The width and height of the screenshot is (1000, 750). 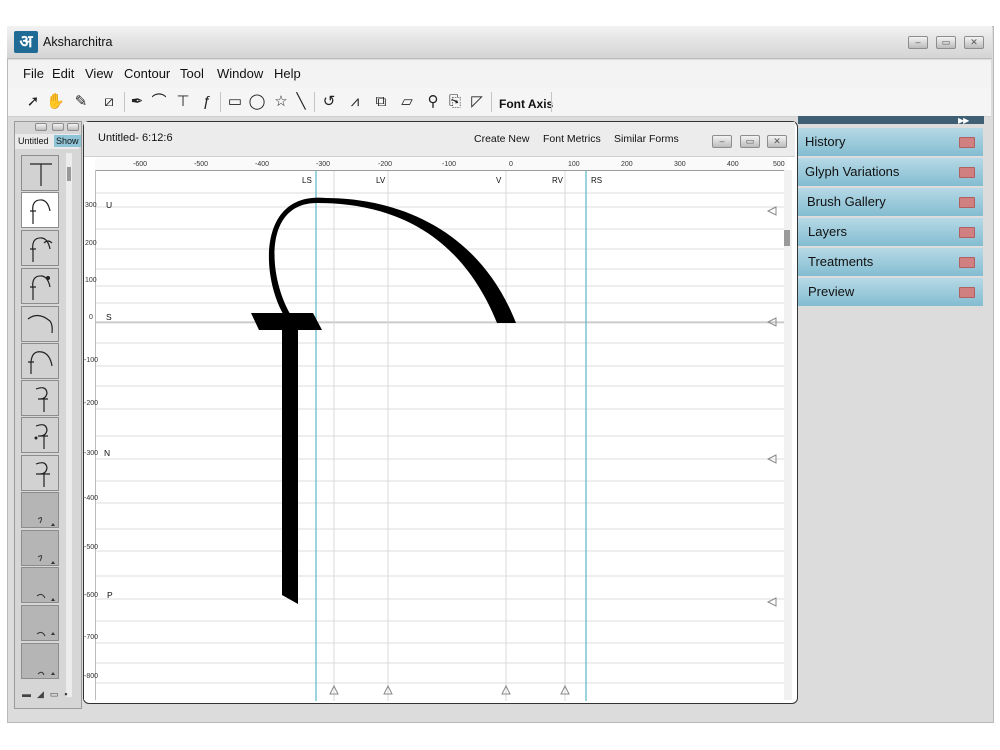 I want to click on corner-tool-icon: ◸, so click(x=477, y=102).